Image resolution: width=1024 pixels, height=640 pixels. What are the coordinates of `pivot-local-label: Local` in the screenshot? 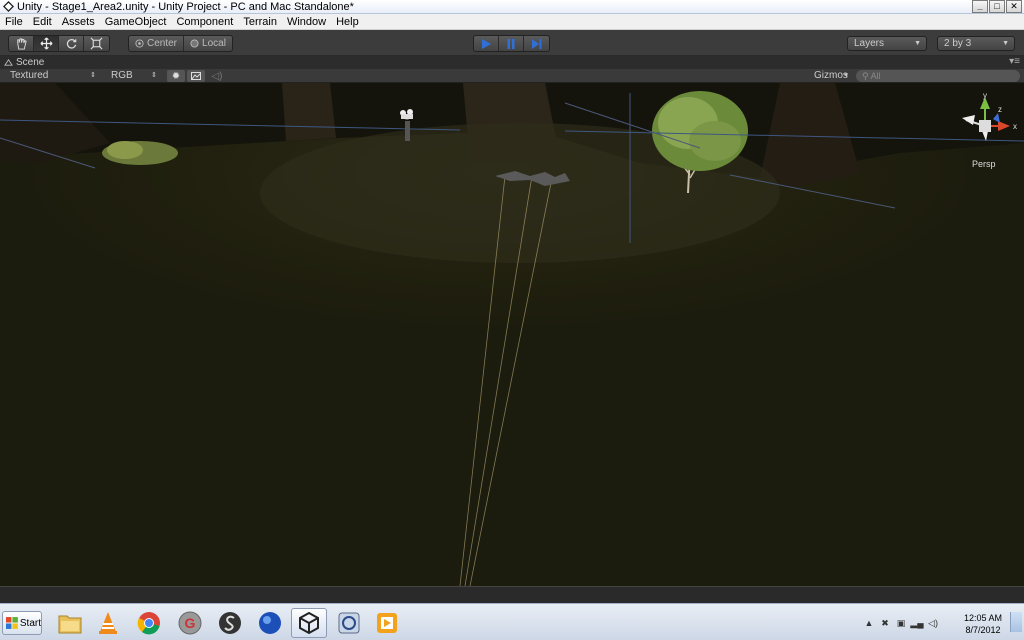 It's located at (214, 43).